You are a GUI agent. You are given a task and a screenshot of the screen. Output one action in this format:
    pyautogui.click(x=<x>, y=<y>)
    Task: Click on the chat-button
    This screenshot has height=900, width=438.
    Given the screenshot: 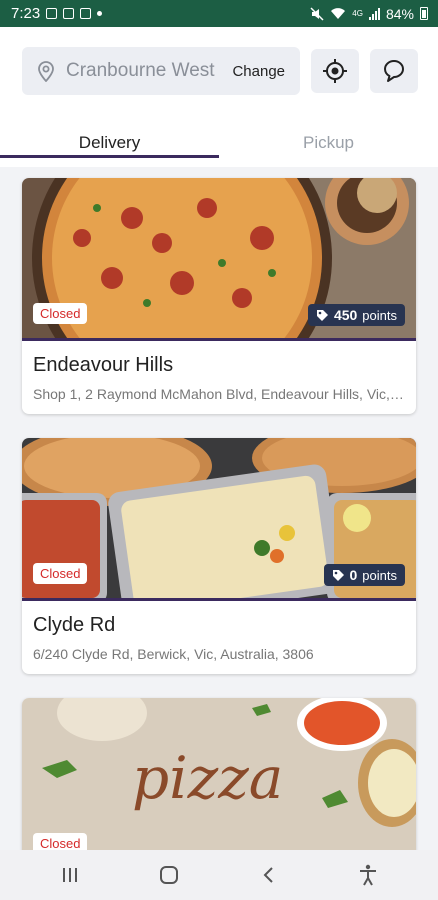 What is the action you would take?
    pyautogui.click(x=394, y=71)
    